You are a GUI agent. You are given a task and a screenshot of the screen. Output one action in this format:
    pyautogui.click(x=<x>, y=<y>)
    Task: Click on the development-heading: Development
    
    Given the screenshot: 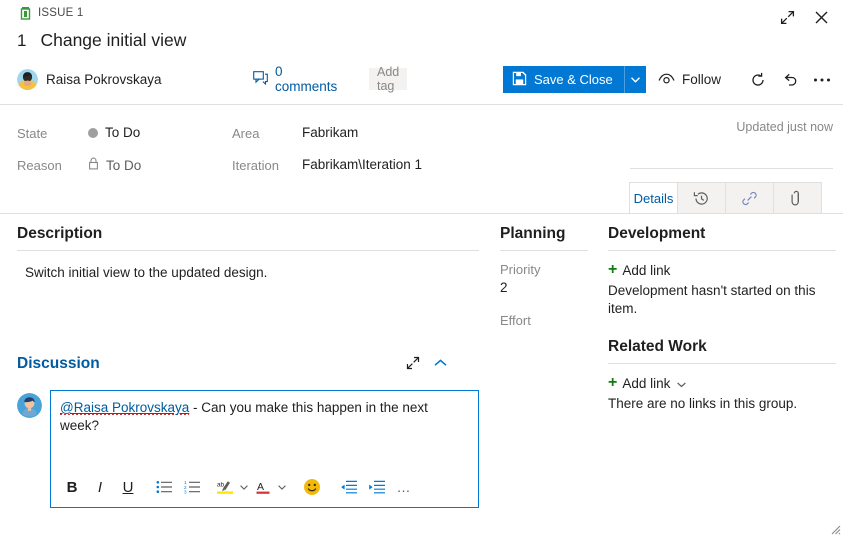 What is the action you would take?
    pyautogui.click(x=657, y=233)
    